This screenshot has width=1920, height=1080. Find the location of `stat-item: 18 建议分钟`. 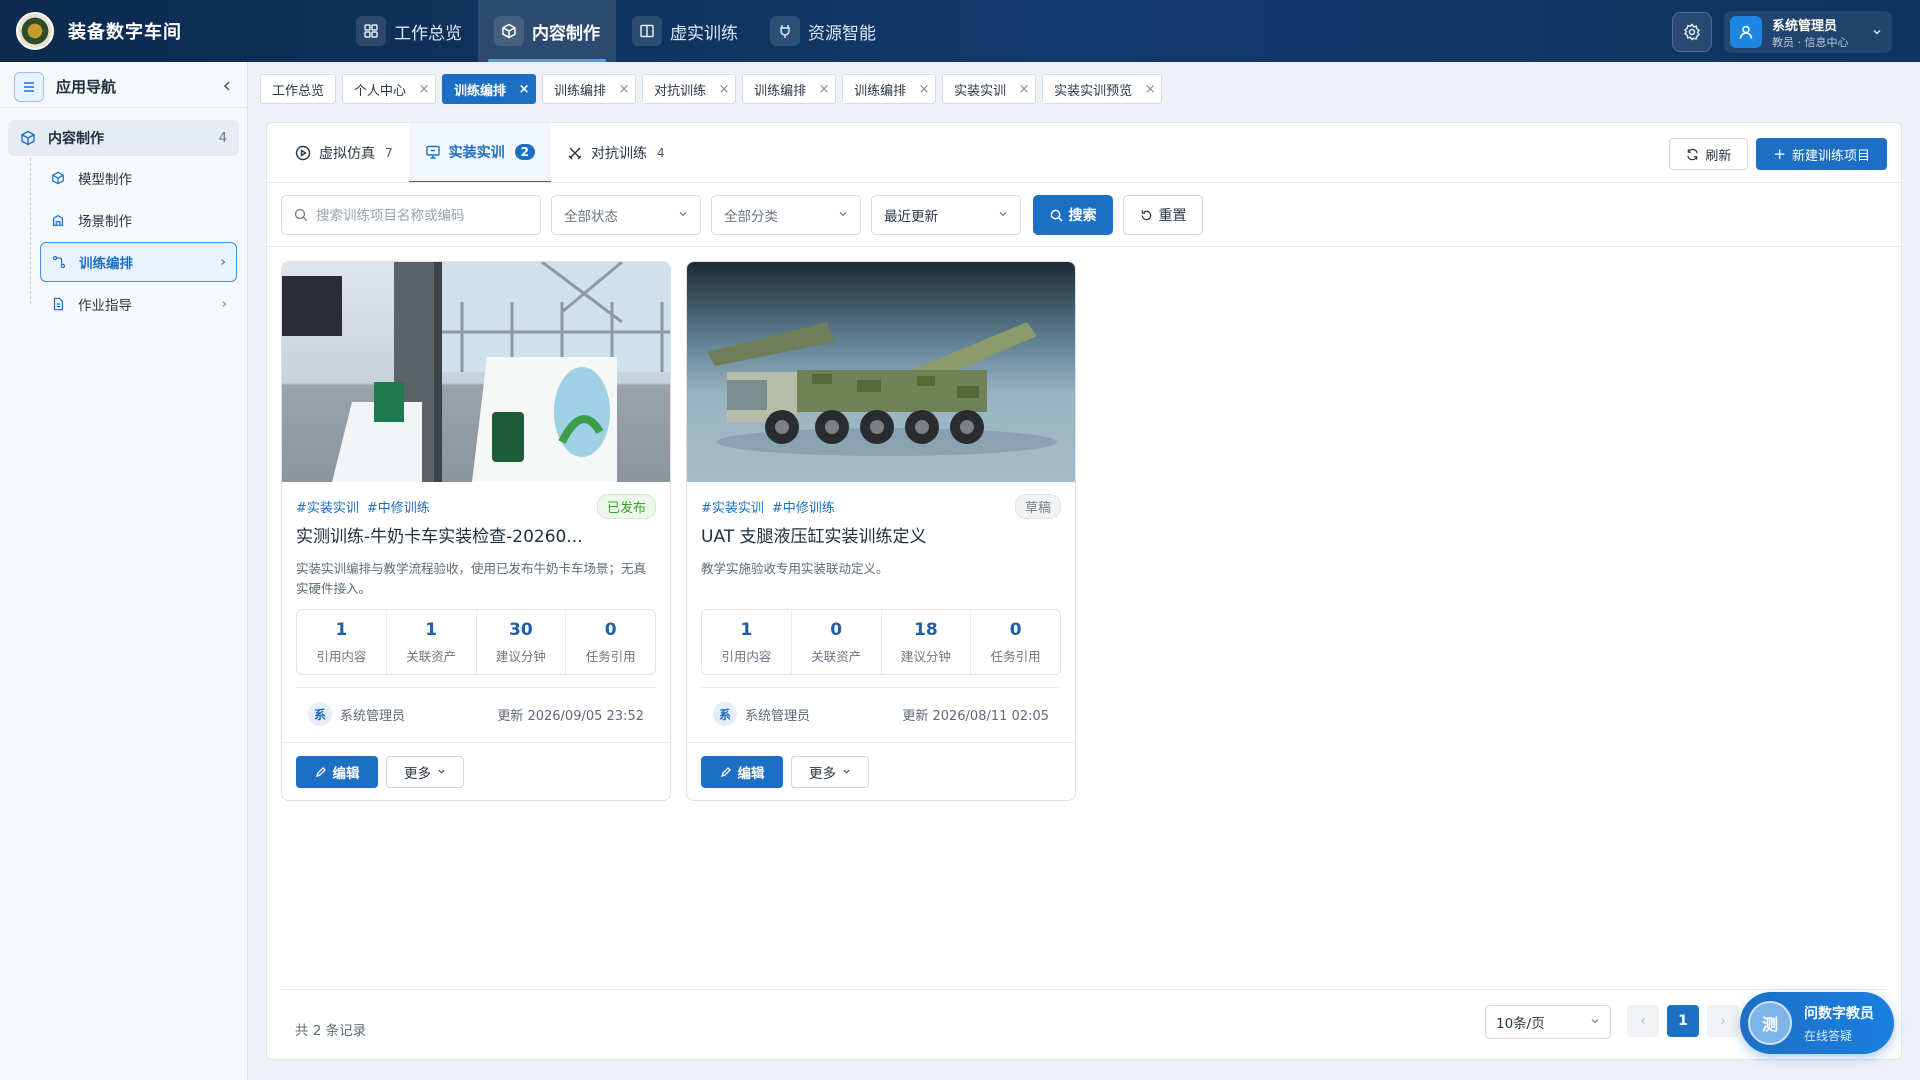

stat-item: 18 建议分钟 is located at coordinates (927, 642).